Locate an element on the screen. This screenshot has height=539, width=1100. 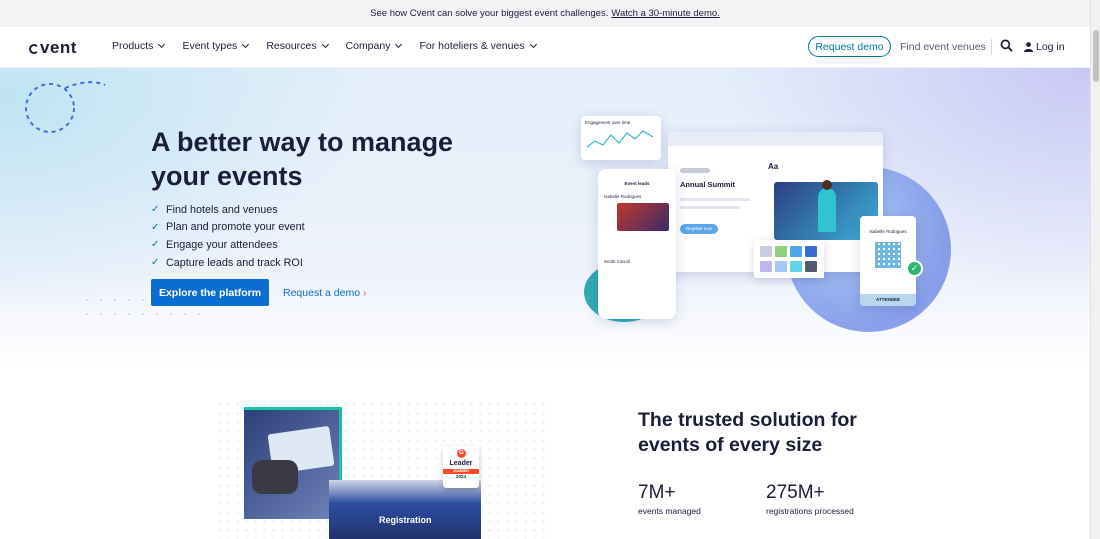
stat-label: registrations processed is located at coordinates (810, 511).